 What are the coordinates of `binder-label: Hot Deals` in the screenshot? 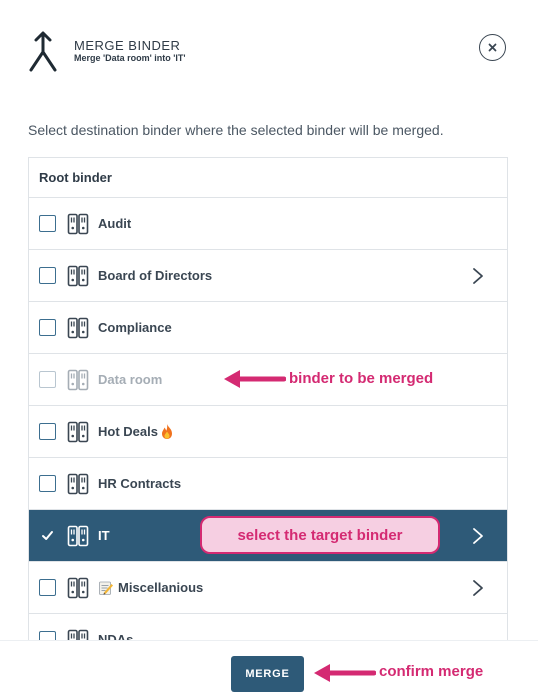 It's located at (128, 431).